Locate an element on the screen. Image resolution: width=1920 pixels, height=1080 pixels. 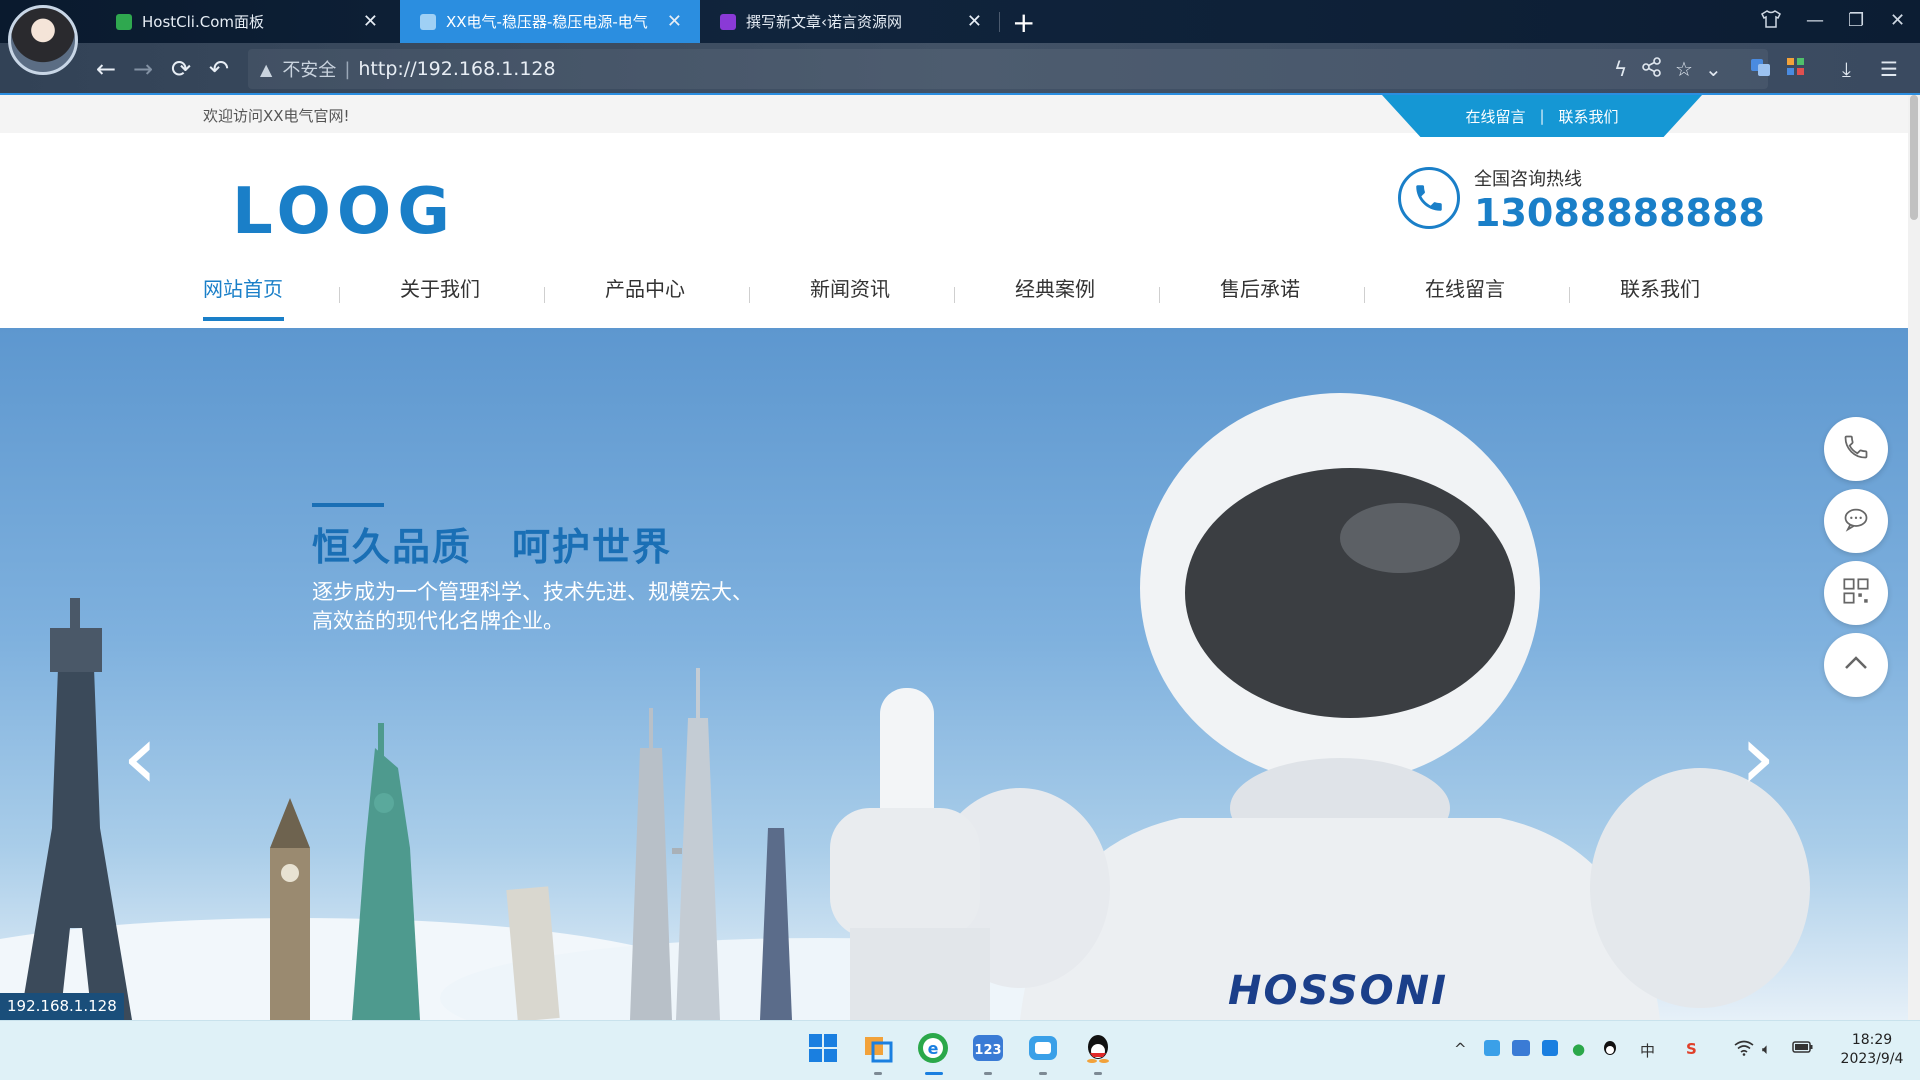
tab-title: 撰写新文章‹诺言资源网 is located at coordinates (824, 22).